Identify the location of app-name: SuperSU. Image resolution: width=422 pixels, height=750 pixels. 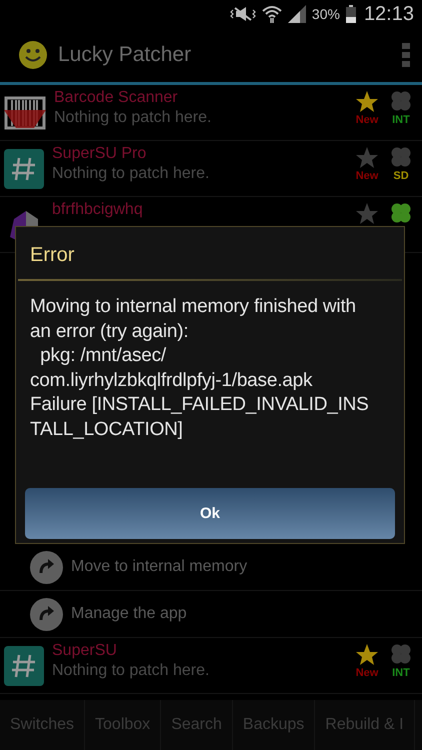
(85, 651).